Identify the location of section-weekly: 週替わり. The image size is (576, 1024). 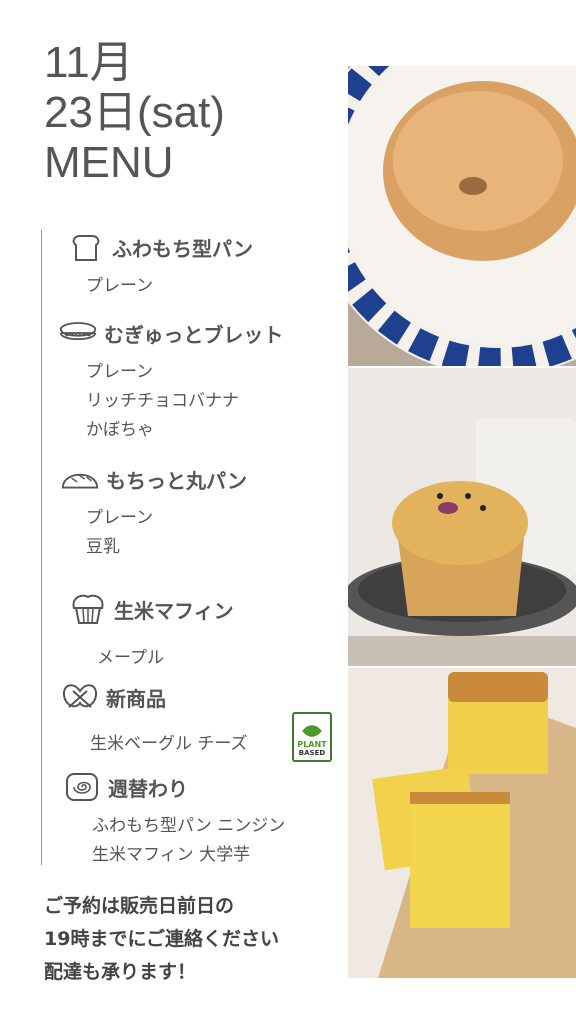
(125, 787).